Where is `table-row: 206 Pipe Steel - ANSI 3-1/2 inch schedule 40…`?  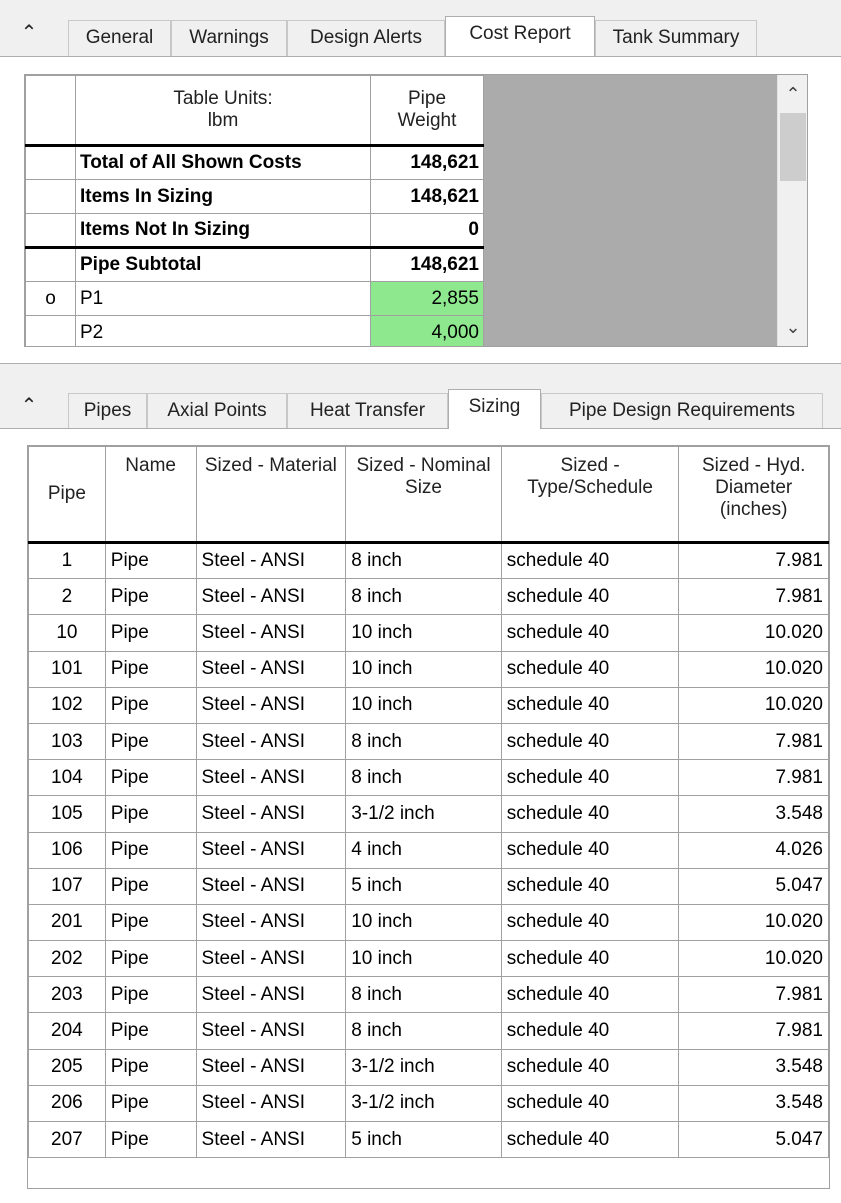 table-row: 206 Pipe Steel - ANSI 3-1/2 inch schedule 40… is located at coordinates (428, 1103).